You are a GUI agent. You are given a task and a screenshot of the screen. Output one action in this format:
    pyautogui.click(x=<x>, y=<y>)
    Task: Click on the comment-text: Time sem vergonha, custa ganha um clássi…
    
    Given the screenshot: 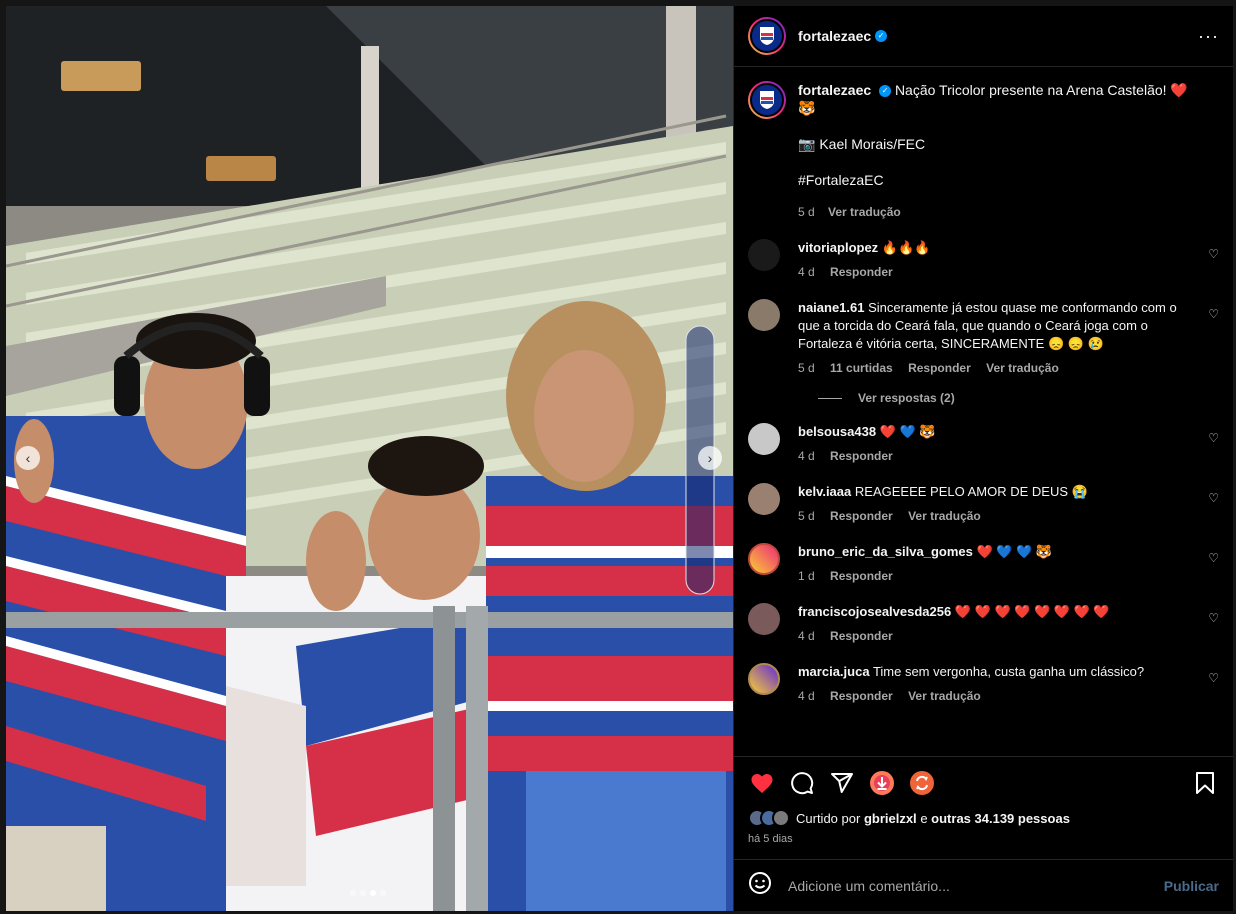 What is the action you would take?
    pyautogui.click(x=1008, y=671)
    